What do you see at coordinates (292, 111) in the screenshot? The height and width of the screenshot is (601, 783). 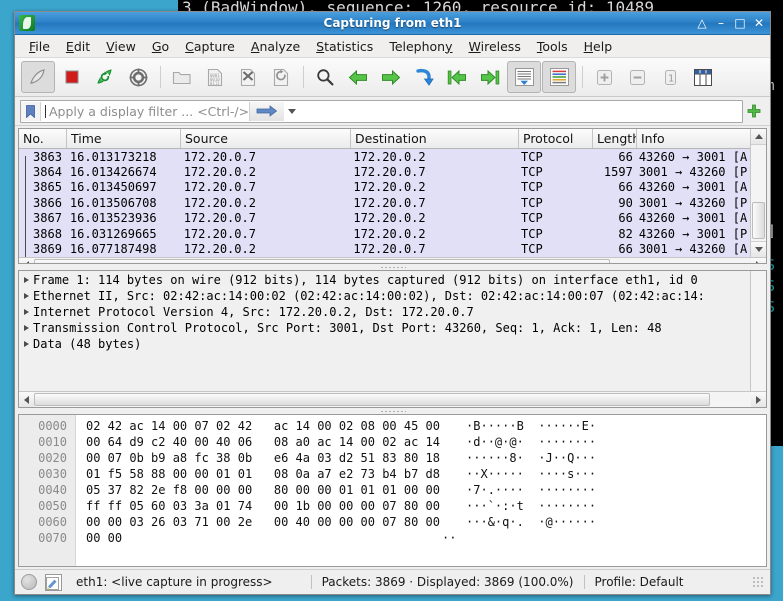 I see `chevron-down-icon` at bounding box center [292, 111].